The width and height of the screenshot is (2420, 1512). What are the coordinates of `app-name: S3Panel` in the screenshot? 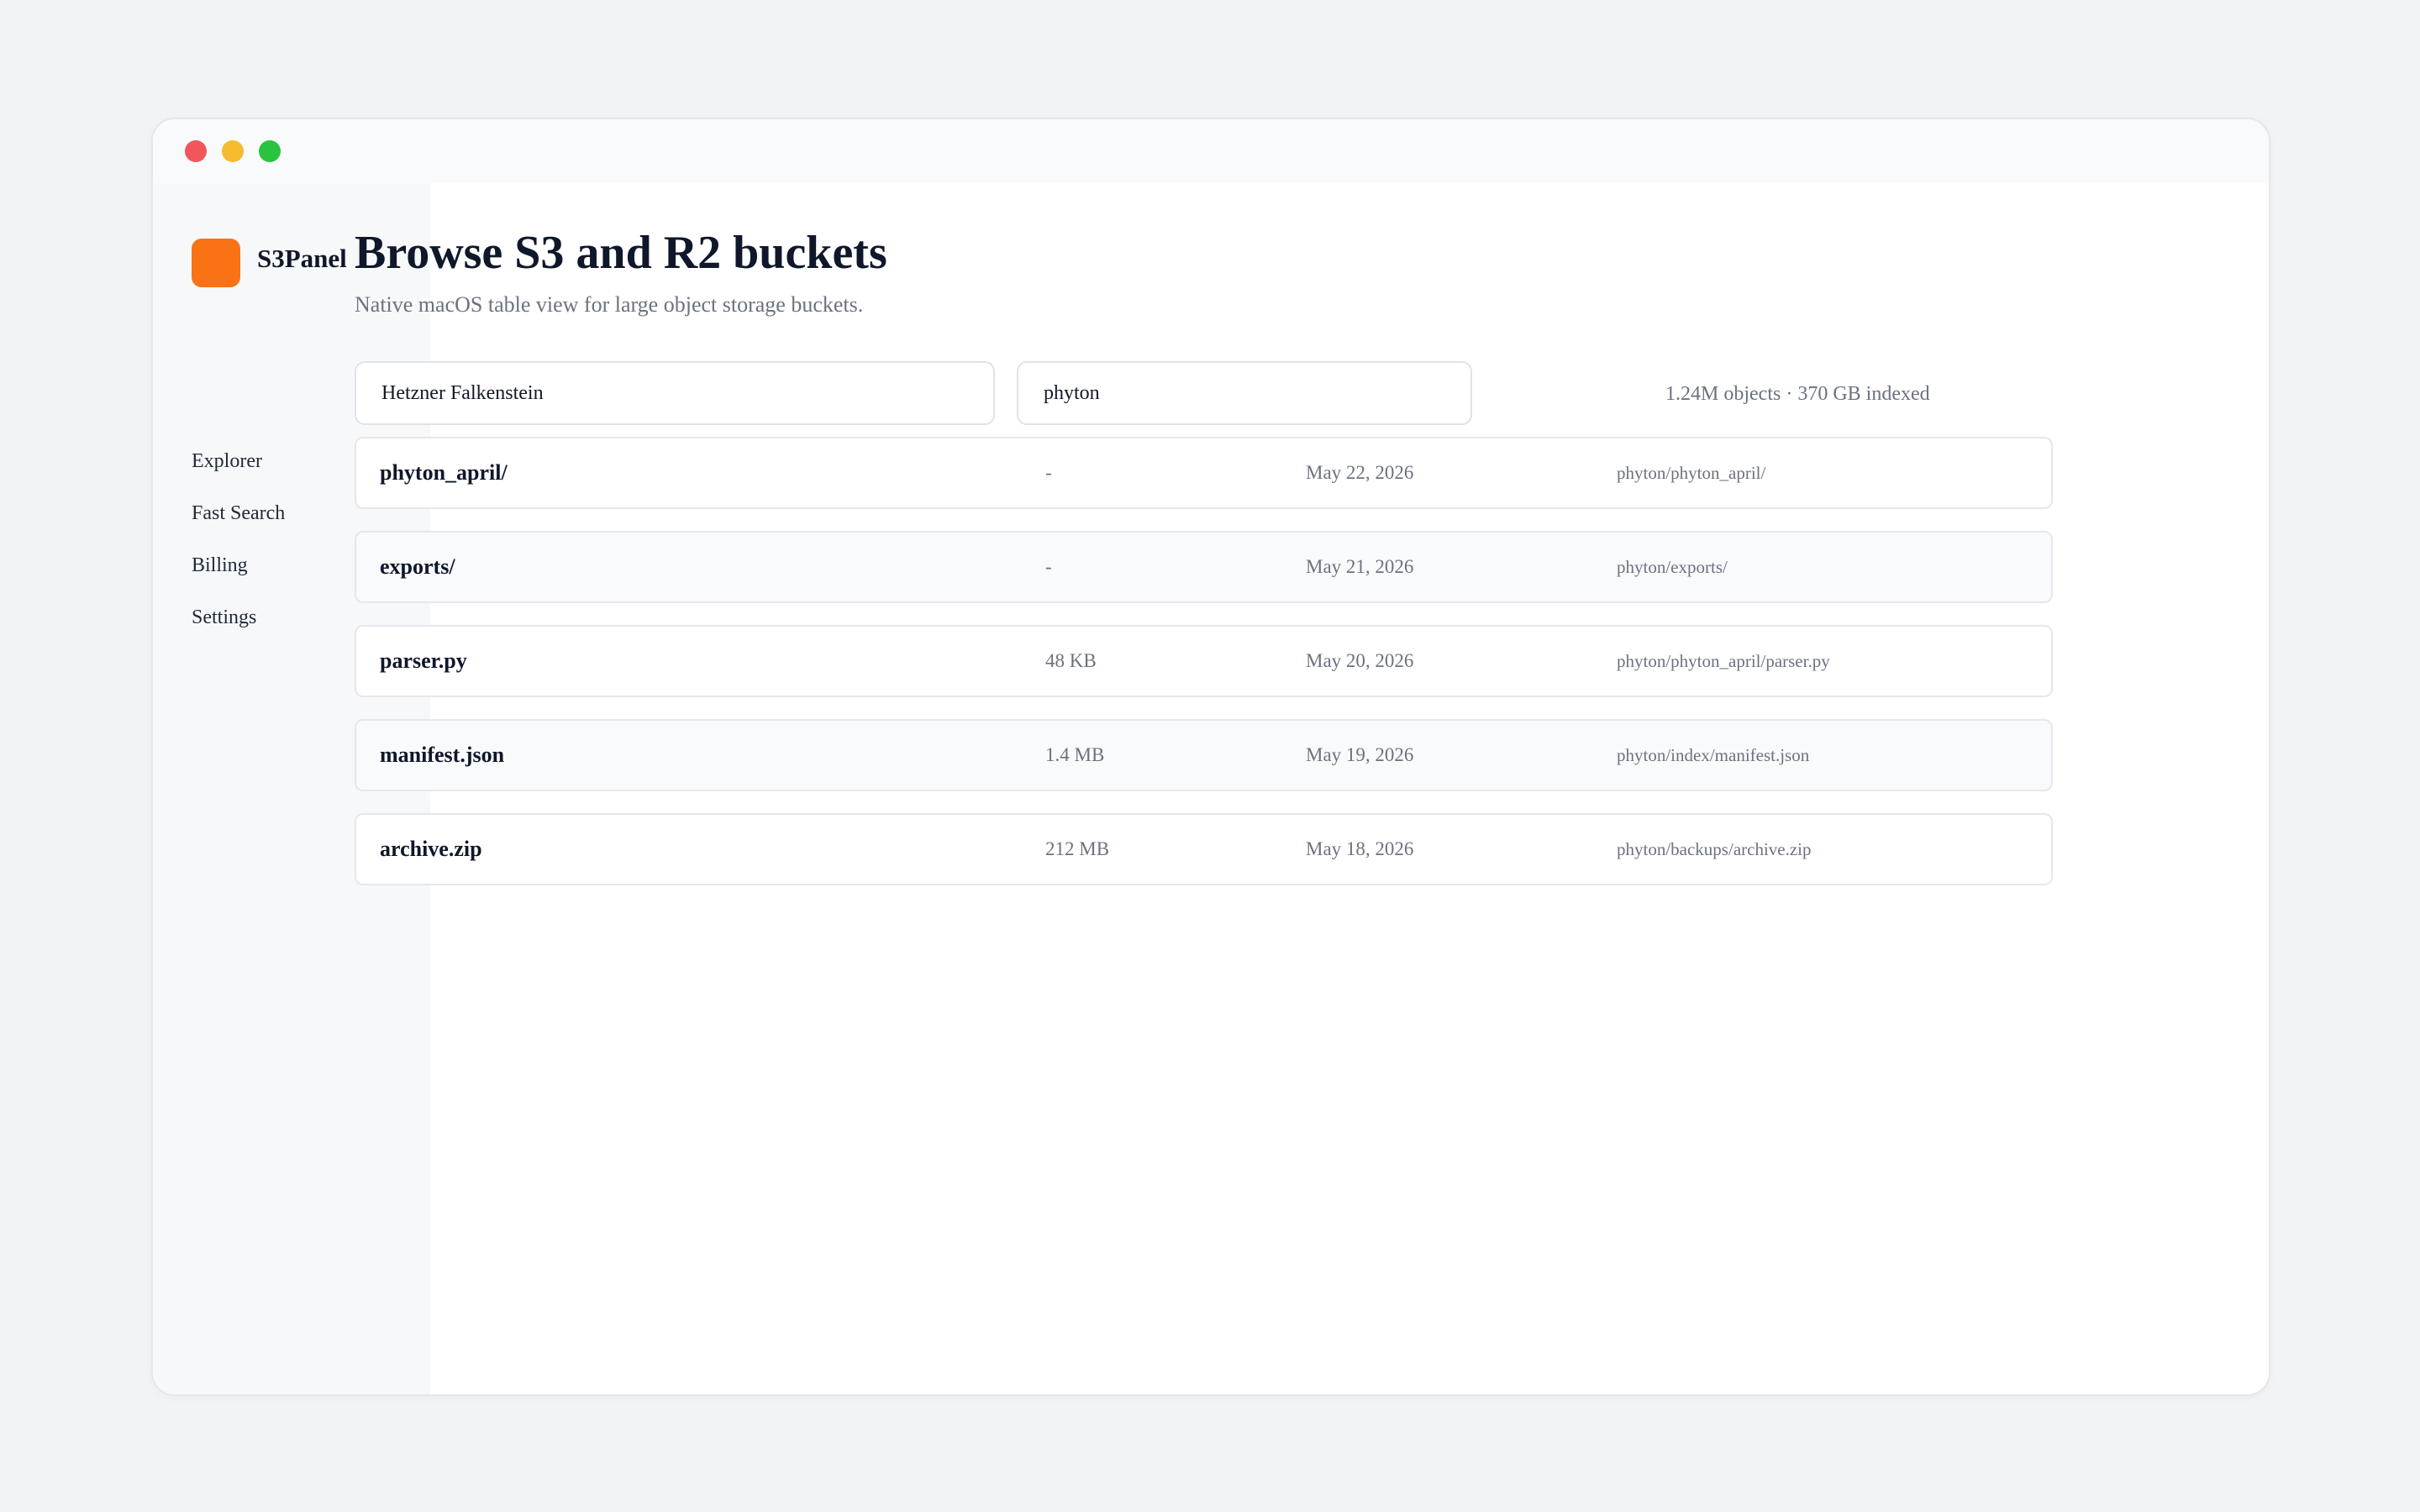 It's located at (302, 258).